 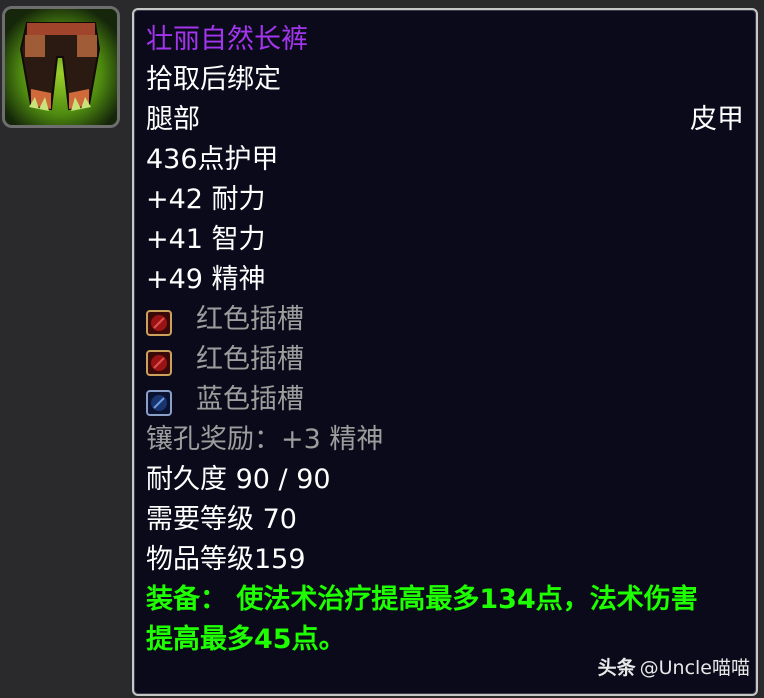 What do you see at coordinates (159, 403) in the screenshot?
I see `blue-socket-icon` at bounding box center [159, 403].